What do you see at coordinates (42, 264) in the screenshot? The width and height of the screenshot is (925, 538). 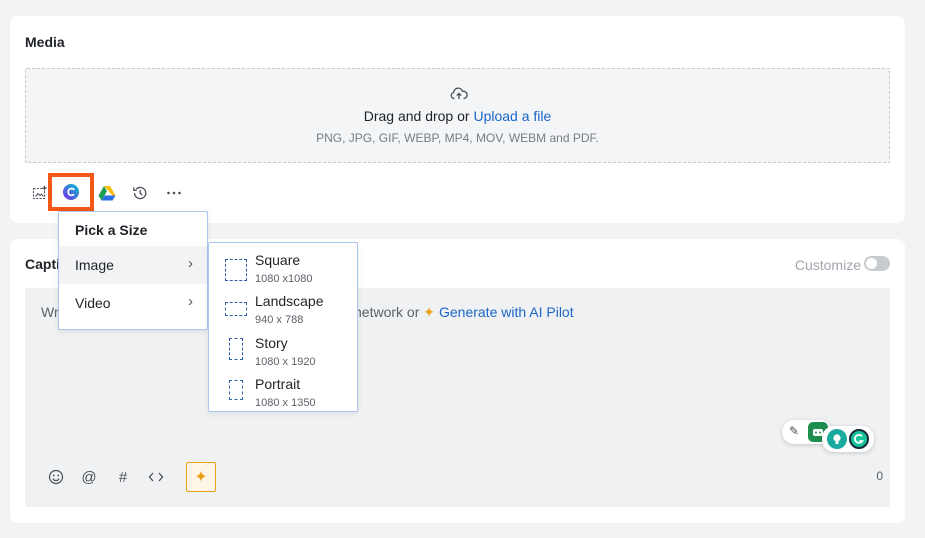 I see `caption-title: Capti` at bounding box center [42, 264].